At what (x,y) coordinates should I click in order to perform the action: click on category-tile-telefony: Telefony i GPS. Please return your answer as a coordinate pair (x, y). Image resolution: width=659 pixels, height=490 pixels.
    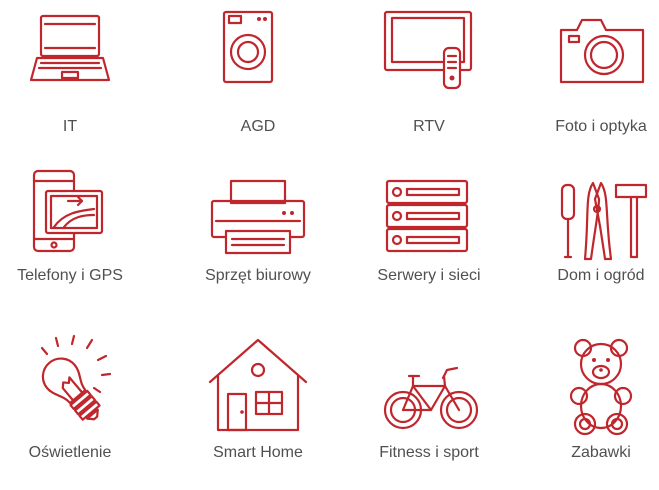
    Looking at the image, I should click on (76, 245).